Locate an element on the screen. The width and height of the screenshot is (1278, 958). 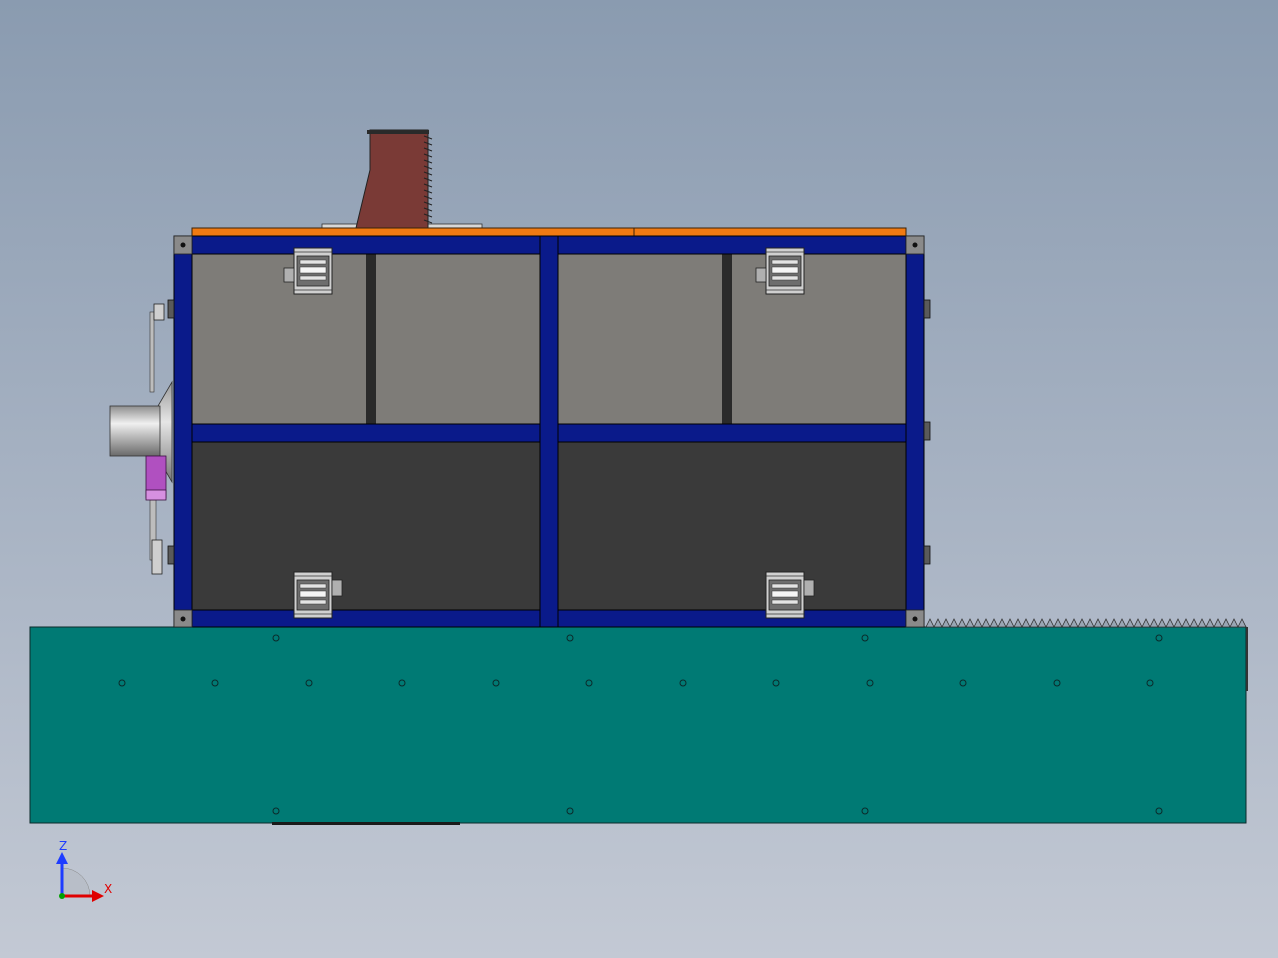
top-plate is located at coordinates (549, 232).